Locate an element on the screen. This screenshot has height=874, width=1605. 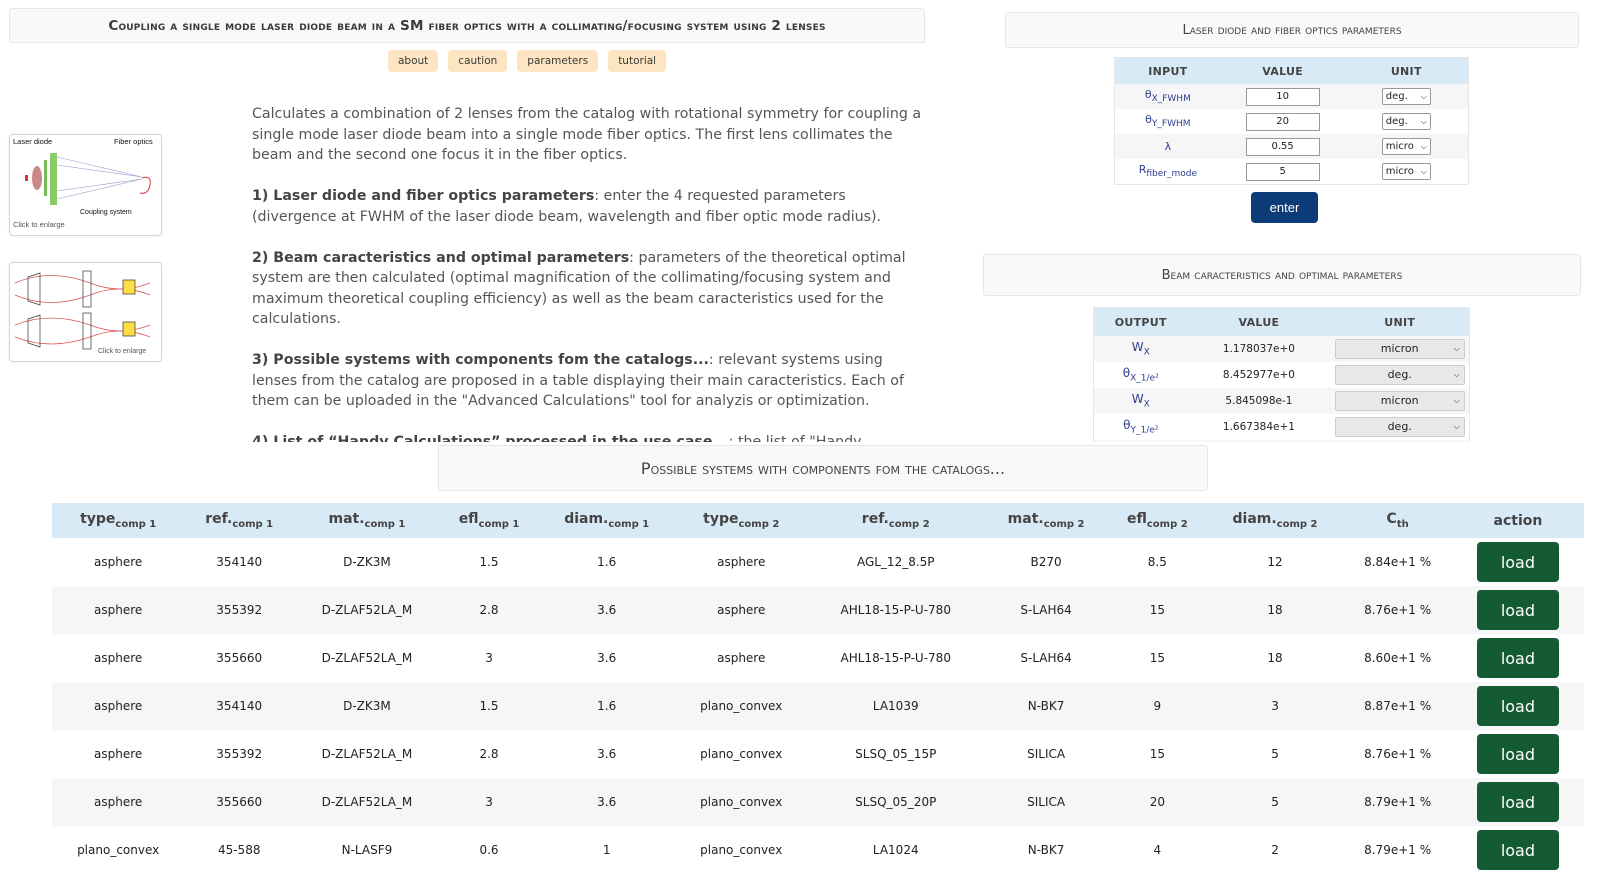
table-cell: 4 is located at coordinates (1157, 850).